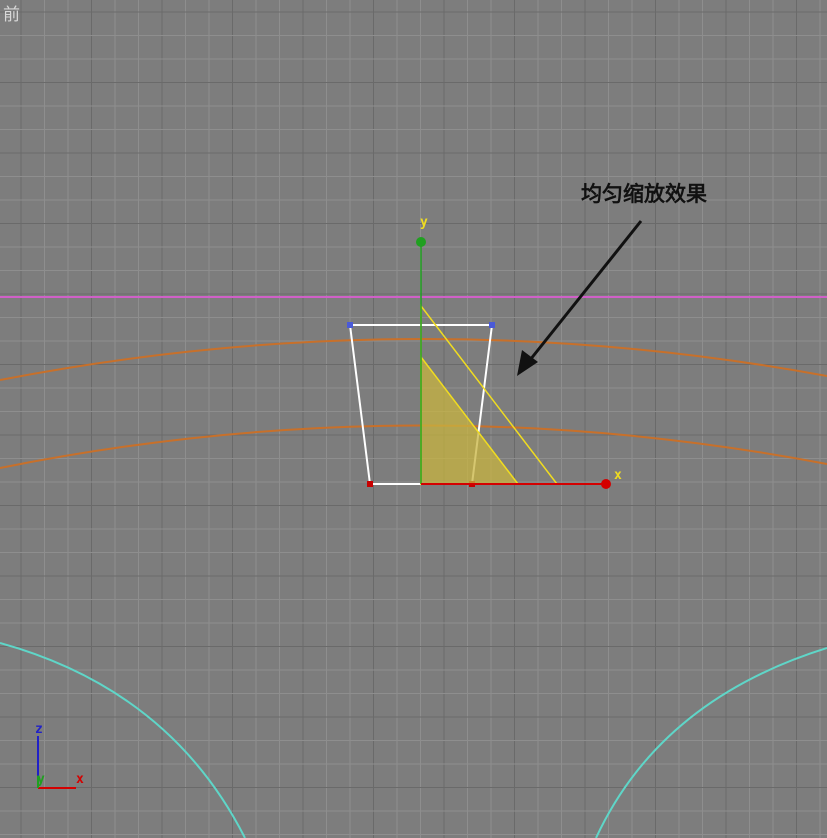  I want to click on viewport-label: 前, so click(11, 15).